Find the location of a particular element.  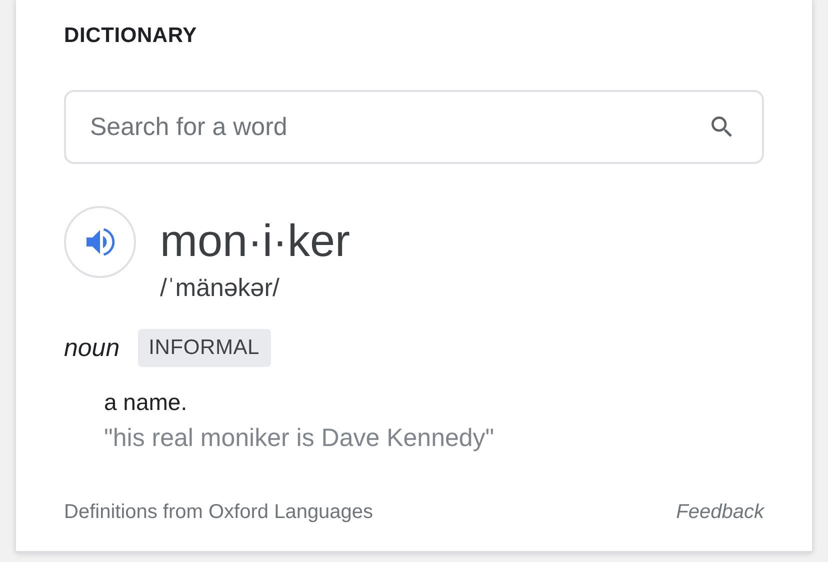

headword: mon·i·ker is located at coordinates (255, 241).